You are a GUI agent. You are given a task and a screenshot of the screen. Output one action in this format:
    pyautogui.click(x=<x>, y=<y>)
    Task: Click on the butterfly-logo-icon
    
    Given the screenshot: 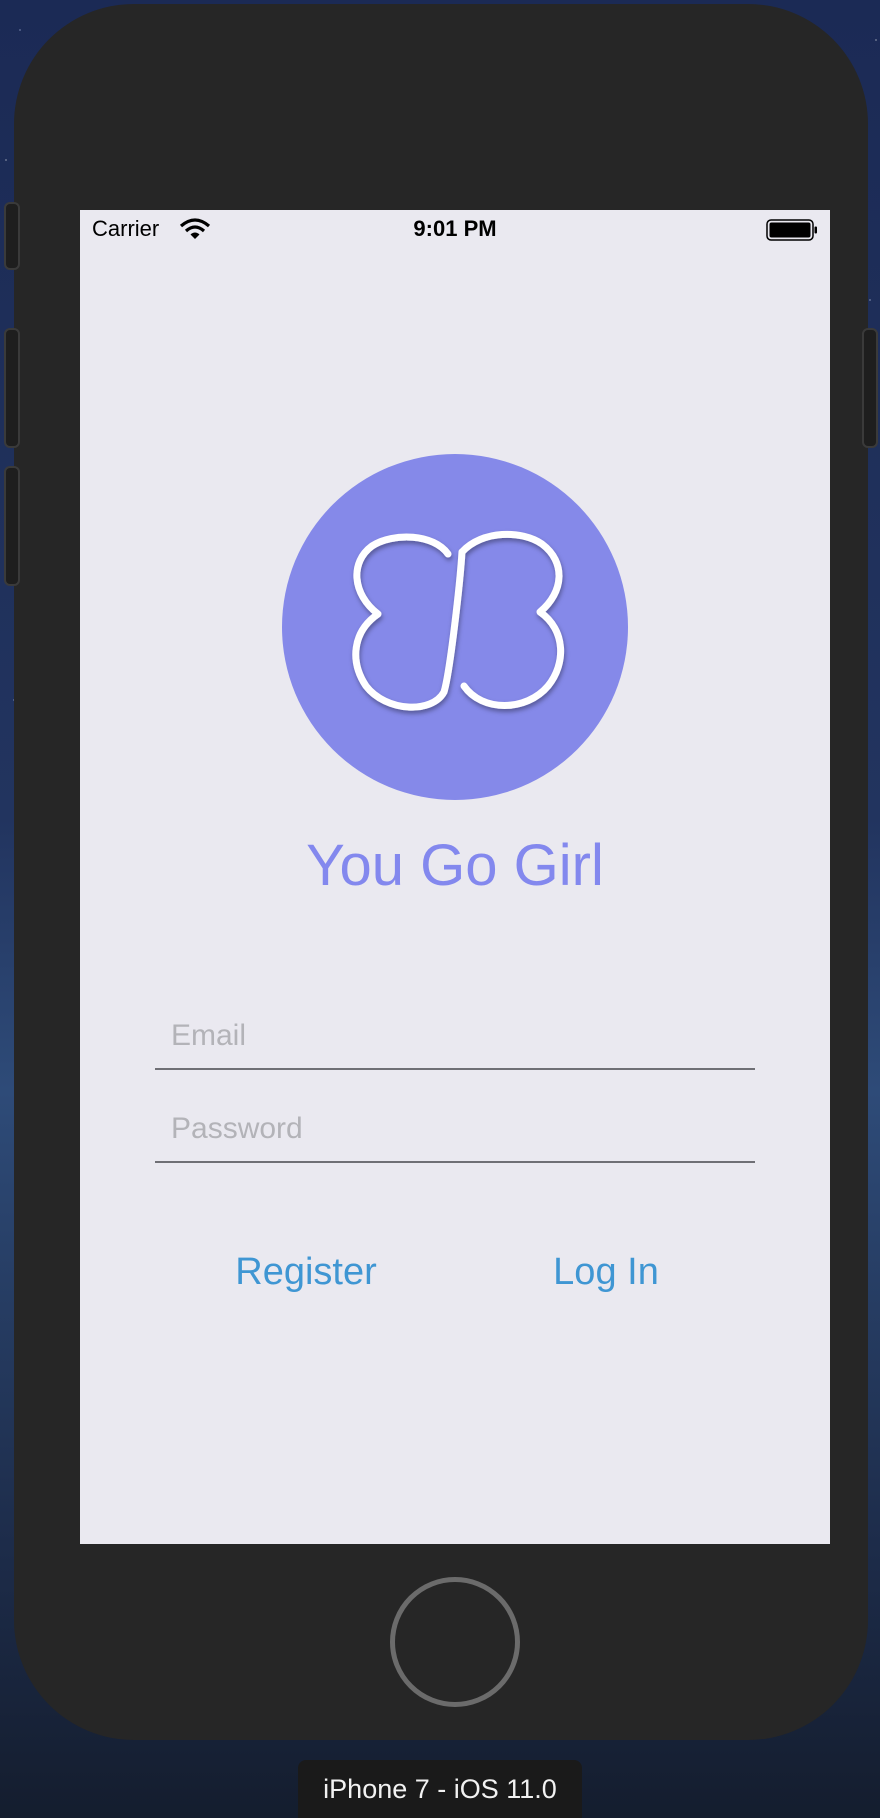 What is the action you would take?
    pyautogui.click(x=455, y=627)
    